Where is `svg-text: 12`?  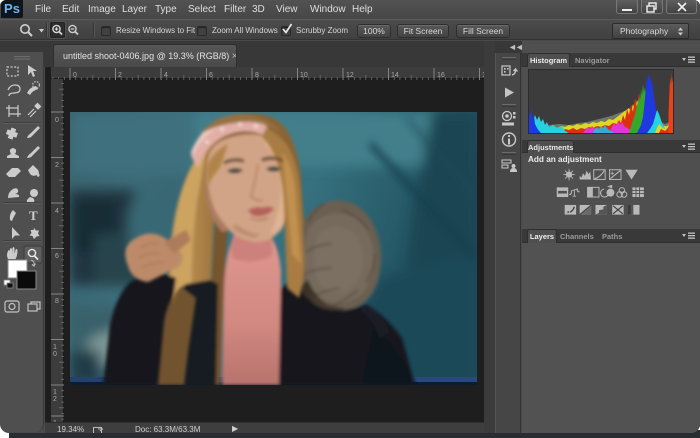
svg-text: 12 is located at coordinates (350, 75).